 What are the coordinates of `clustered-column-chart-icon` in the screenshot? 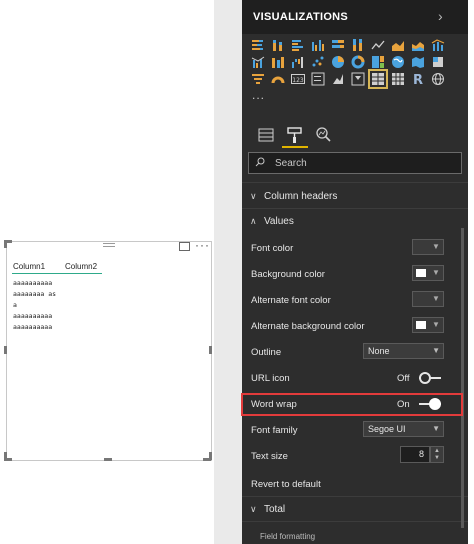 It's located at (318, 45).